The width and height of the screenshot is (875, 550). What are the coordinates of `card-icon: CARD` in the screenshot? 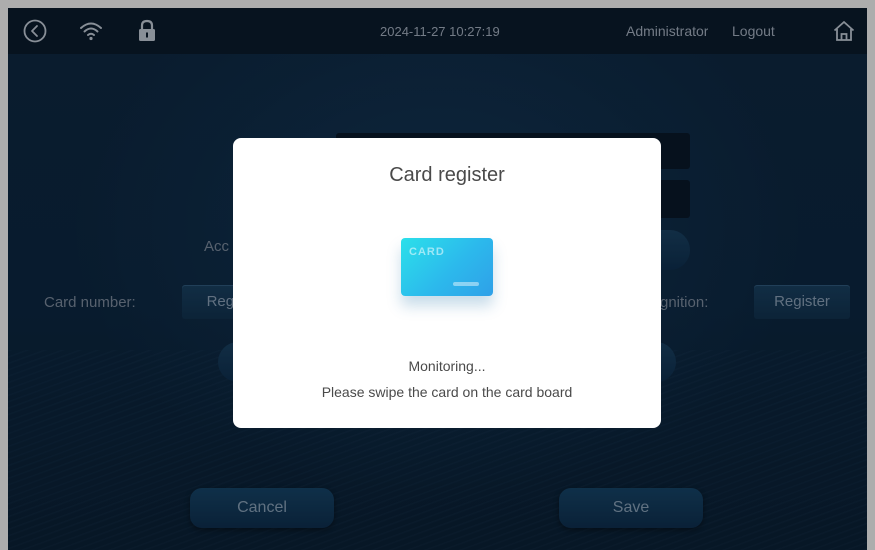 It's located at (447, 267).